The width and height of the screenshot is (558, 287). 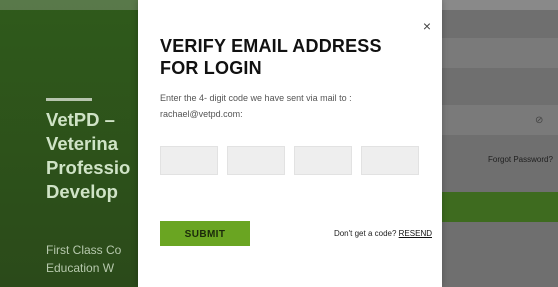 I want to click on forgot-password-link: Forgot Password?, so click(x=520, y=159).